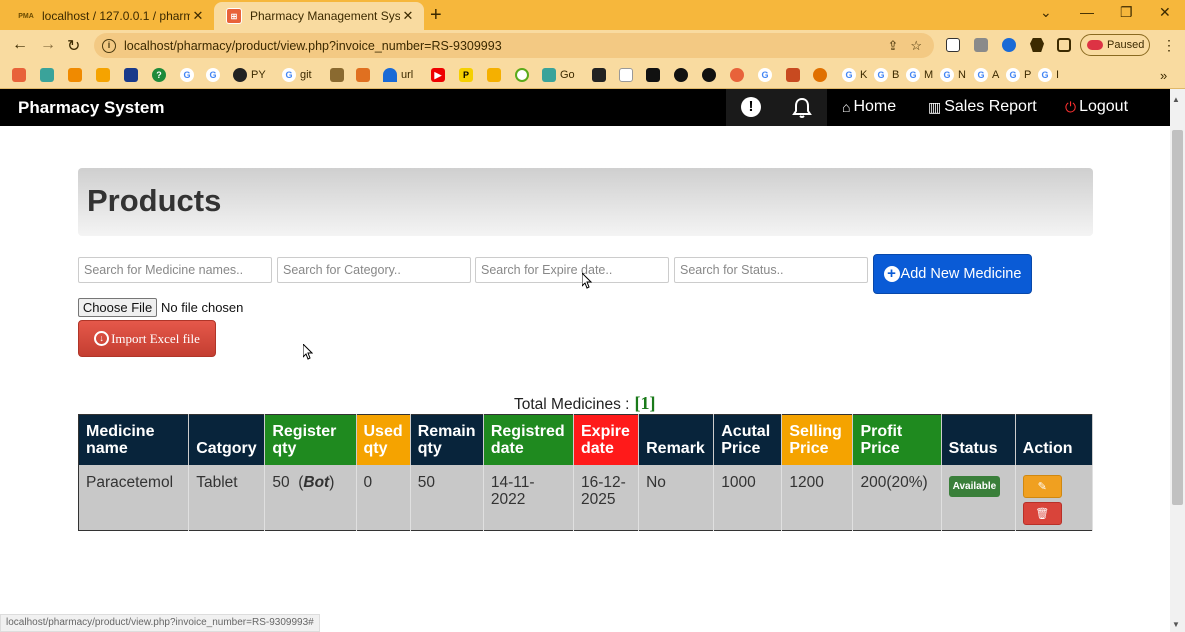  What do you see at coordinates (1064, 45) in the screenshot?
I see `side-panel-icon` at bounding box center [1064, 45].